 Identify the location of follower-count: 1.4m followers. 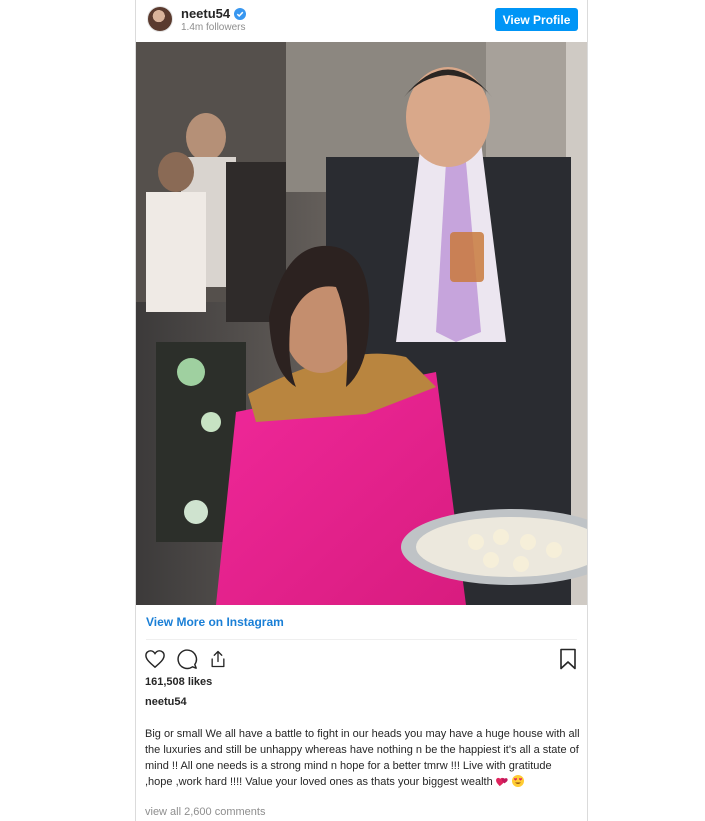
(213, 27).